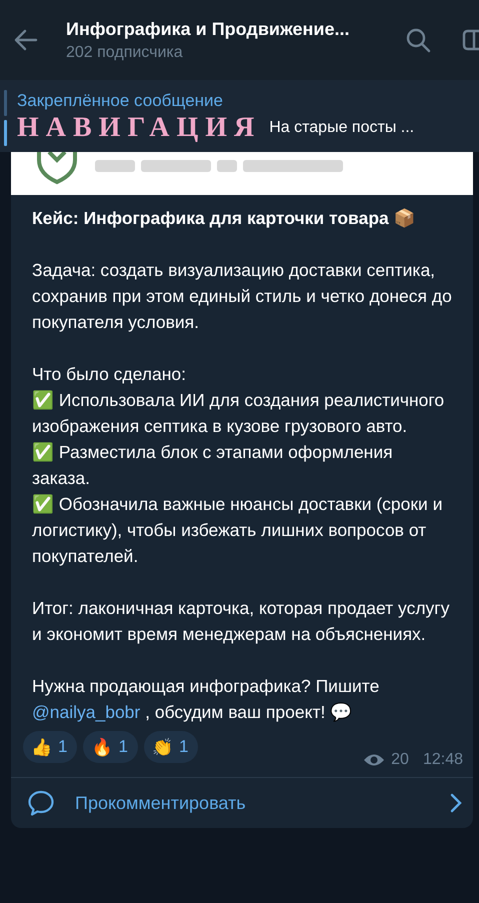 This screenshot has height=903, width=479. What do you see at coordinates (171, 747) in the screenshot?
I see `reaction-button: 👏 1` at bounding box center [171, 747].